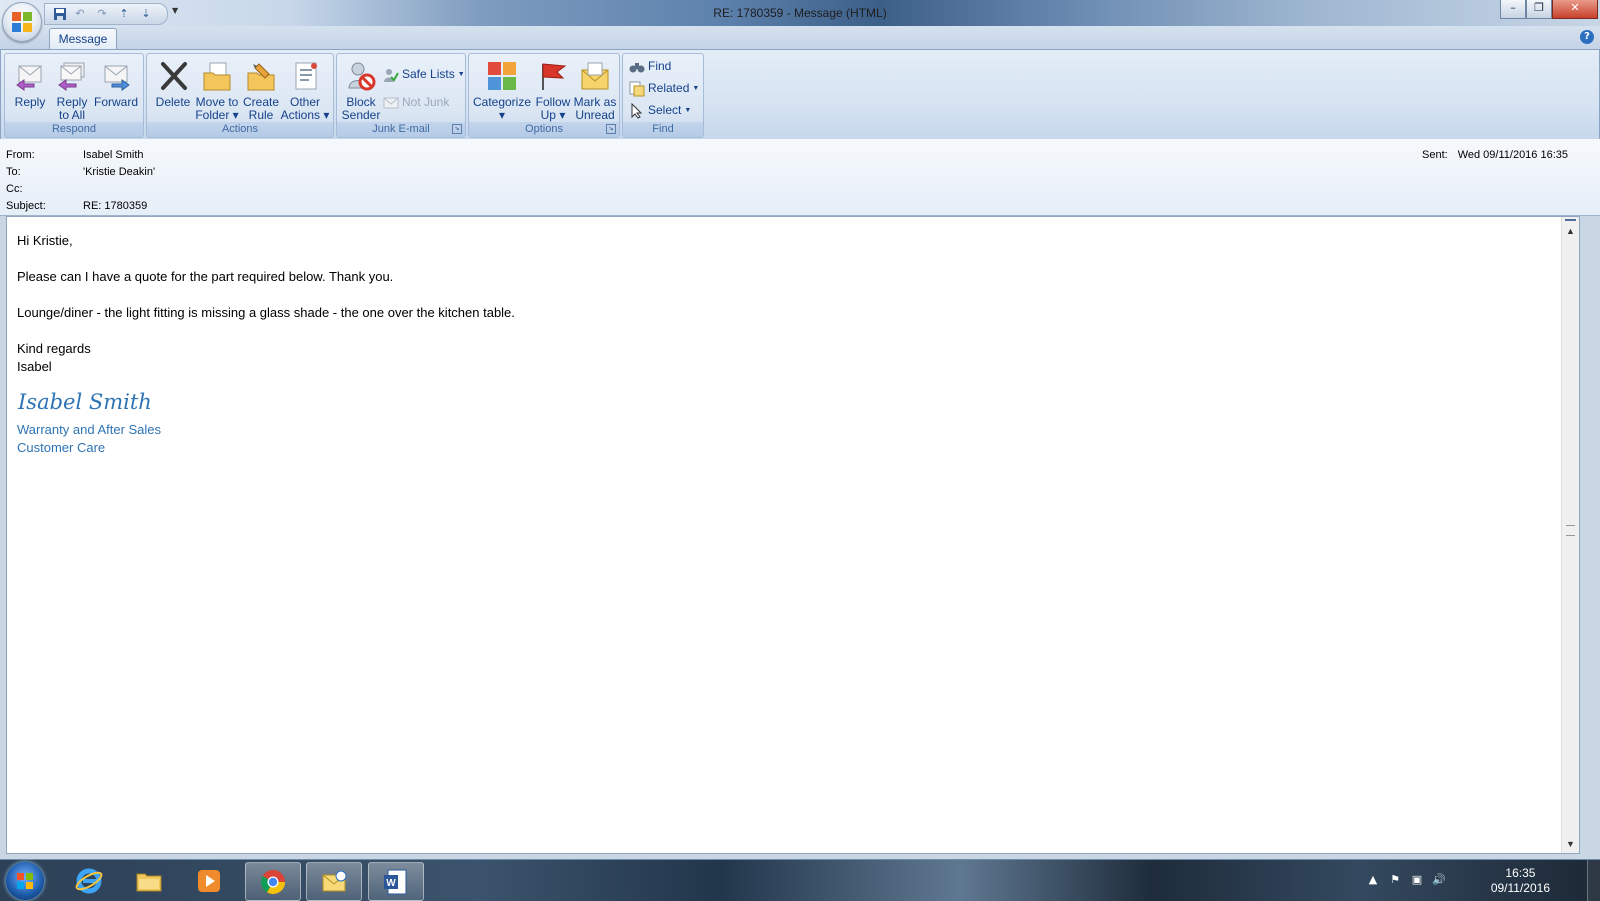 The width and height of the screenshot is (1600, 901). Describe the element at coordinates (1520, 873) in the screenshot. I see `clock-time: 16:35` at that location.